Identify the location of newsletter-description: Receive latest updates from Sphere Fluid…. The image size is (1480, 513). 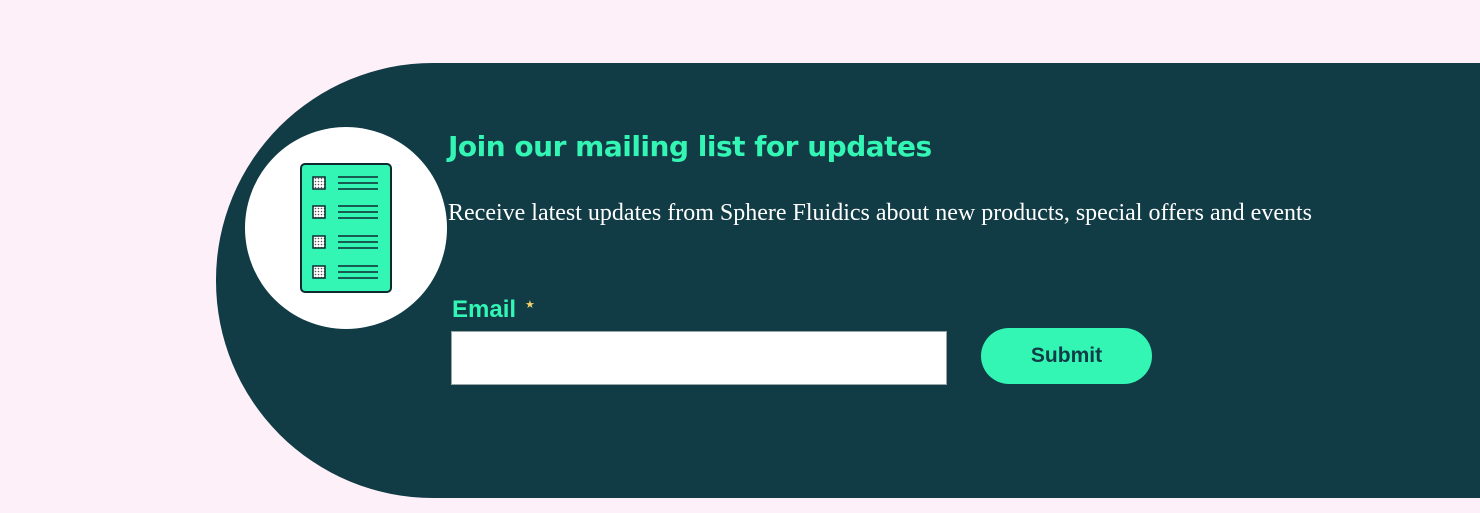
(880, 213).